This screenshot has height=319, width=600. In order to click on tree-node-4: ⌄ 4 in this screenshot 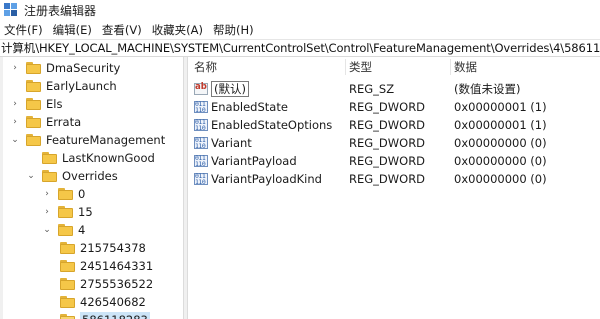, I will do `click(112, 230)`.